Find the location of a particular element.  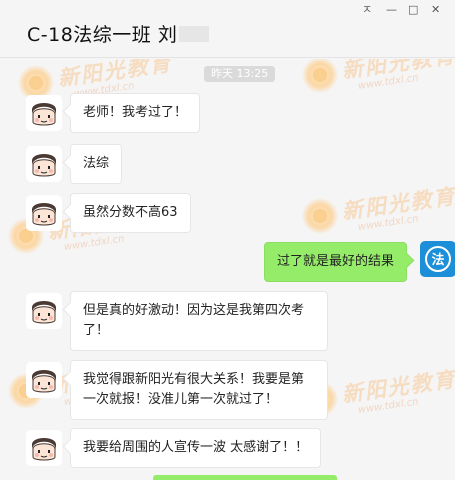

message-bubble: 我要给周围的人宣传一波 太感谢了！！ is located at coordinates (196, 448).